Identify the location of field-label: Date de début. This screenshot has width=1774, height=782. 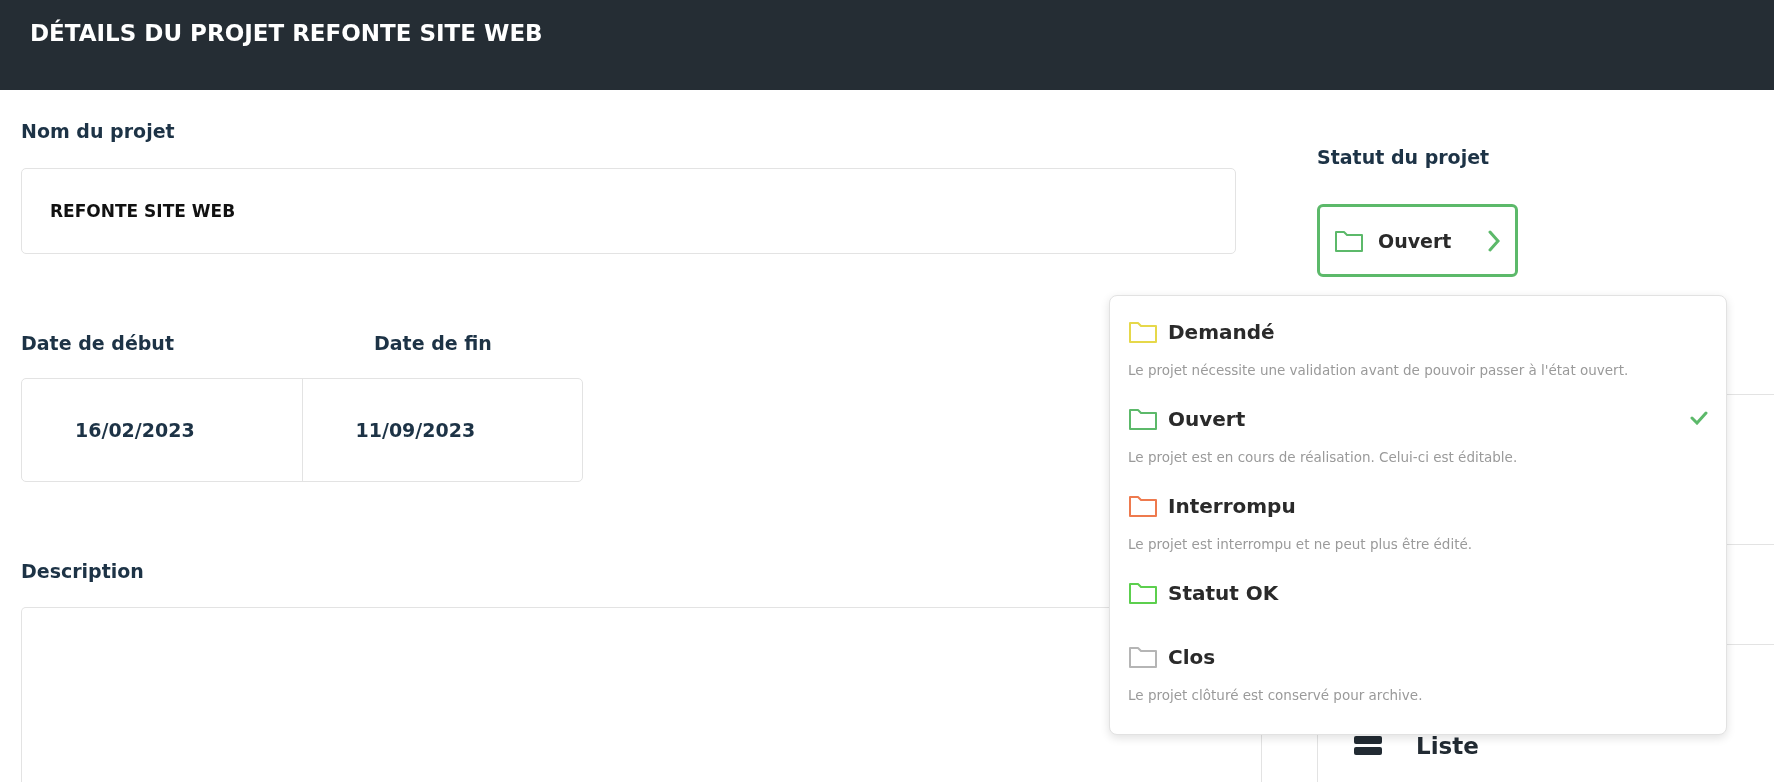
(98, 343).